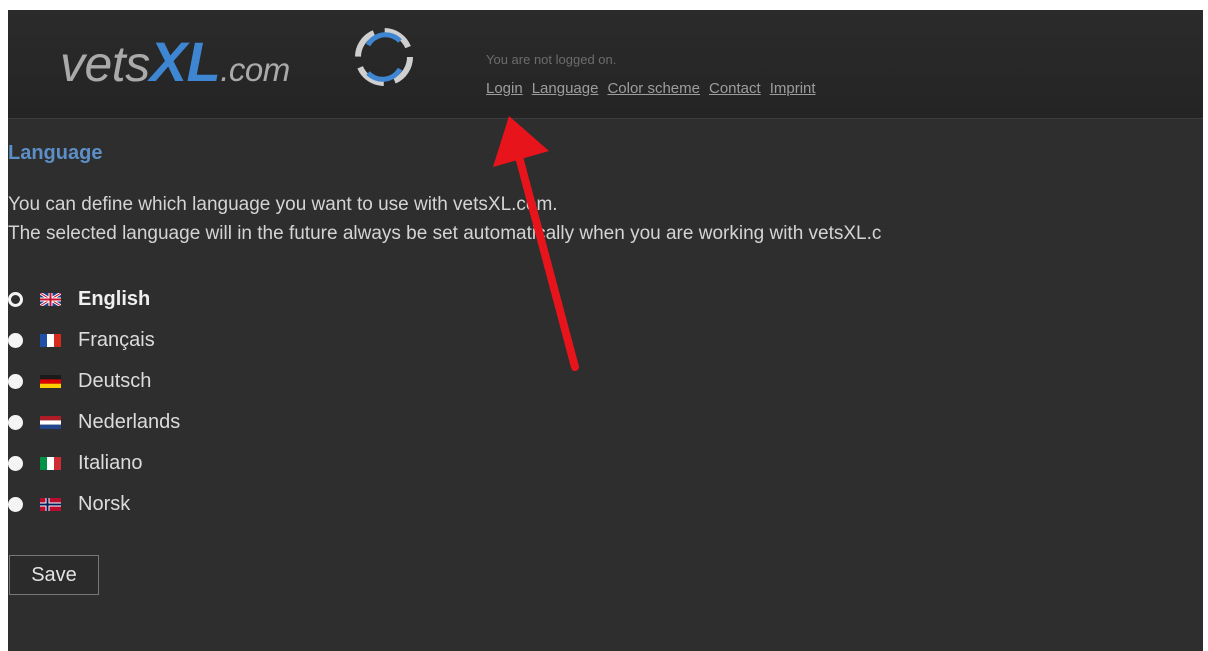  Describe the element at coordinates (15, 340) in the screenshot. I see `radio-francais` at that location.